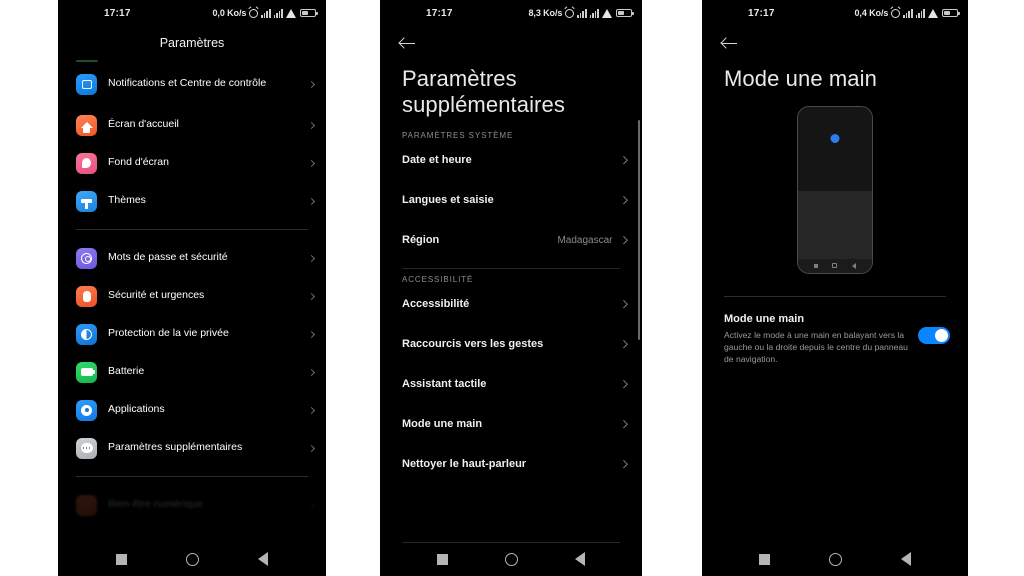 The image size is (1024, 576). What do you see at coordinates (192, 163) in the screenshot?
I see `settings-row-wallpaper: Fond d'écran` at bounding box center [192, 163].